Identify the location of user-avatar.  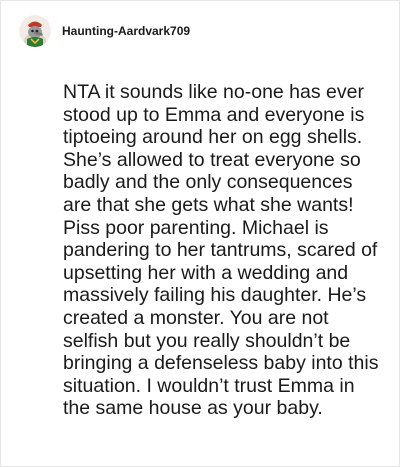
(35, 31).